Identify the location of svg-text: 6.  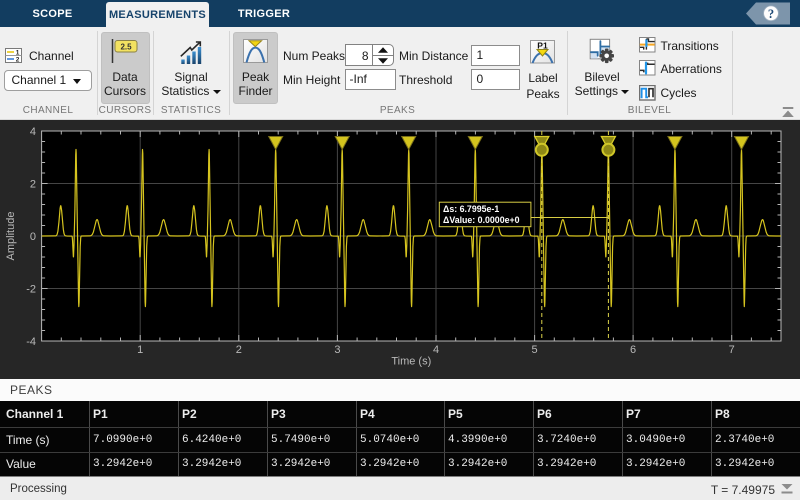
(633, 350).